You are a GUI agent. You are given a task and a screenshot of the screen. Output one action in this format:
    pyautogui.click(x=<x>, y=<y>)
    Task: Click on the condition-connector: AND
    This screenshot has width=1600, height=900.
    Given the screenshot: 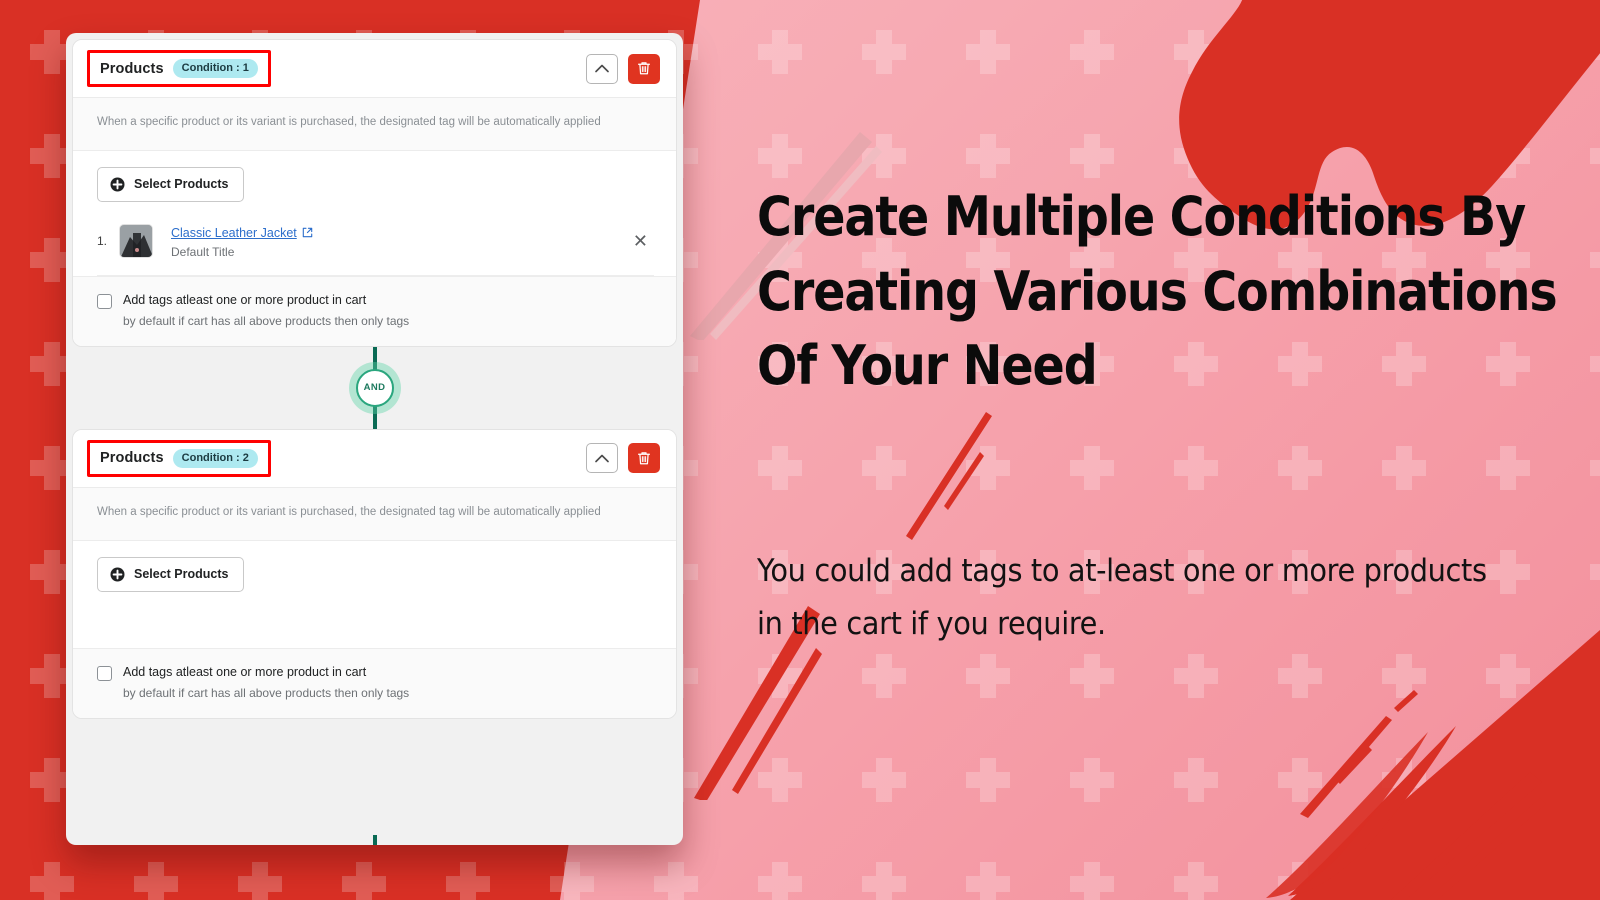 What is the action you would take?
    pyautogui.click(x=374, y=387)
    